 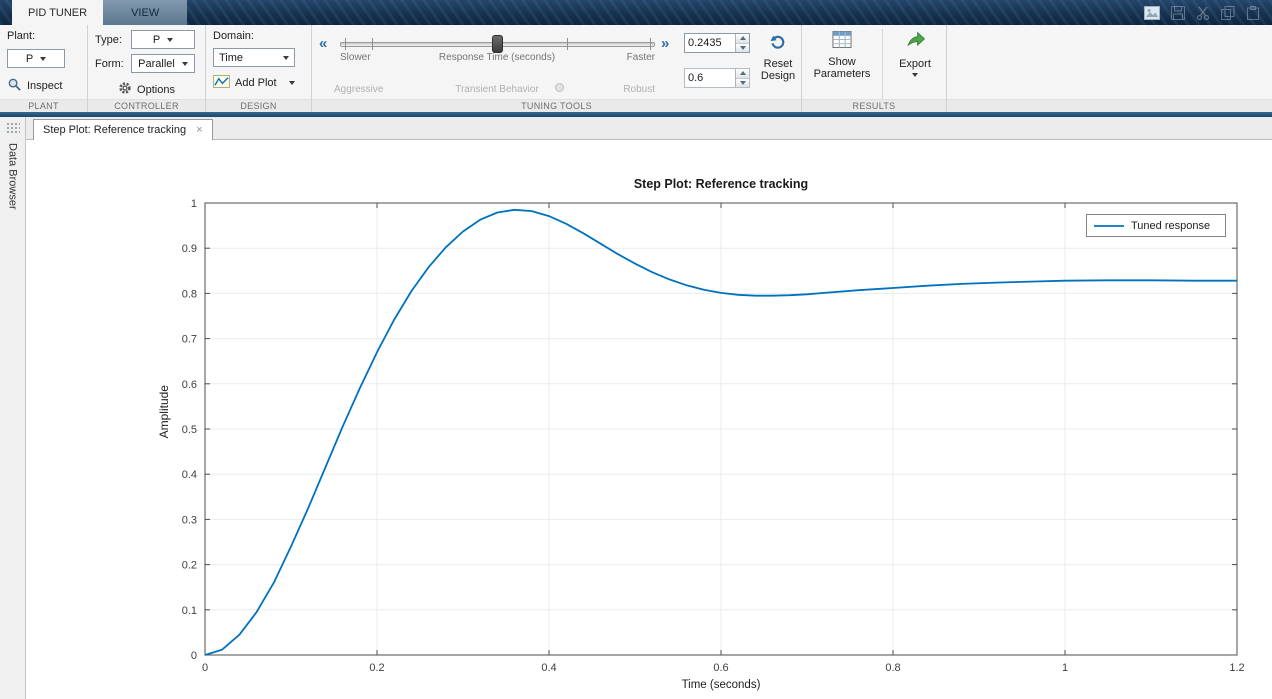 I want to click on form-dropdown: Parallel, so click(x=163, y=63).